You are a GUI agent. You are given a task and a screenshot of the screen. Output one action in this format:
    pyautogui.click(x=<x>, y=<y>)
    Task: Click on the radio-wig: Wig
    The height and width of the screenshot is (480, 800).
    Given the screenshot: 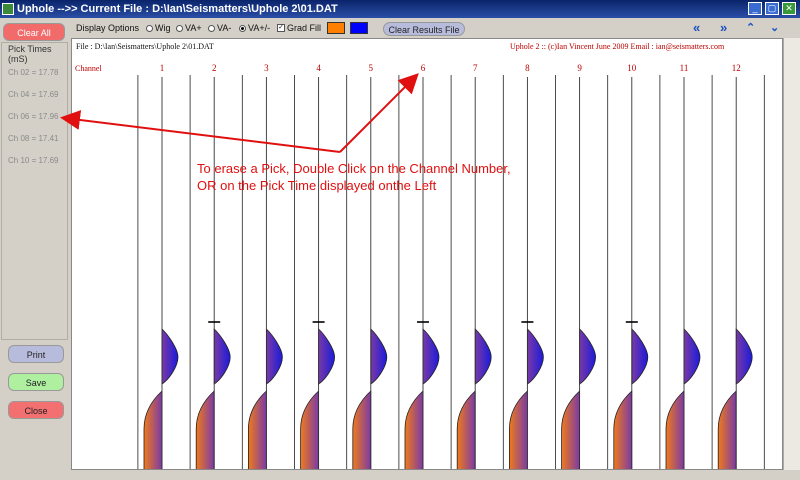 What is the action you would take?
    pyautogui.click(x=158, y=28)
    